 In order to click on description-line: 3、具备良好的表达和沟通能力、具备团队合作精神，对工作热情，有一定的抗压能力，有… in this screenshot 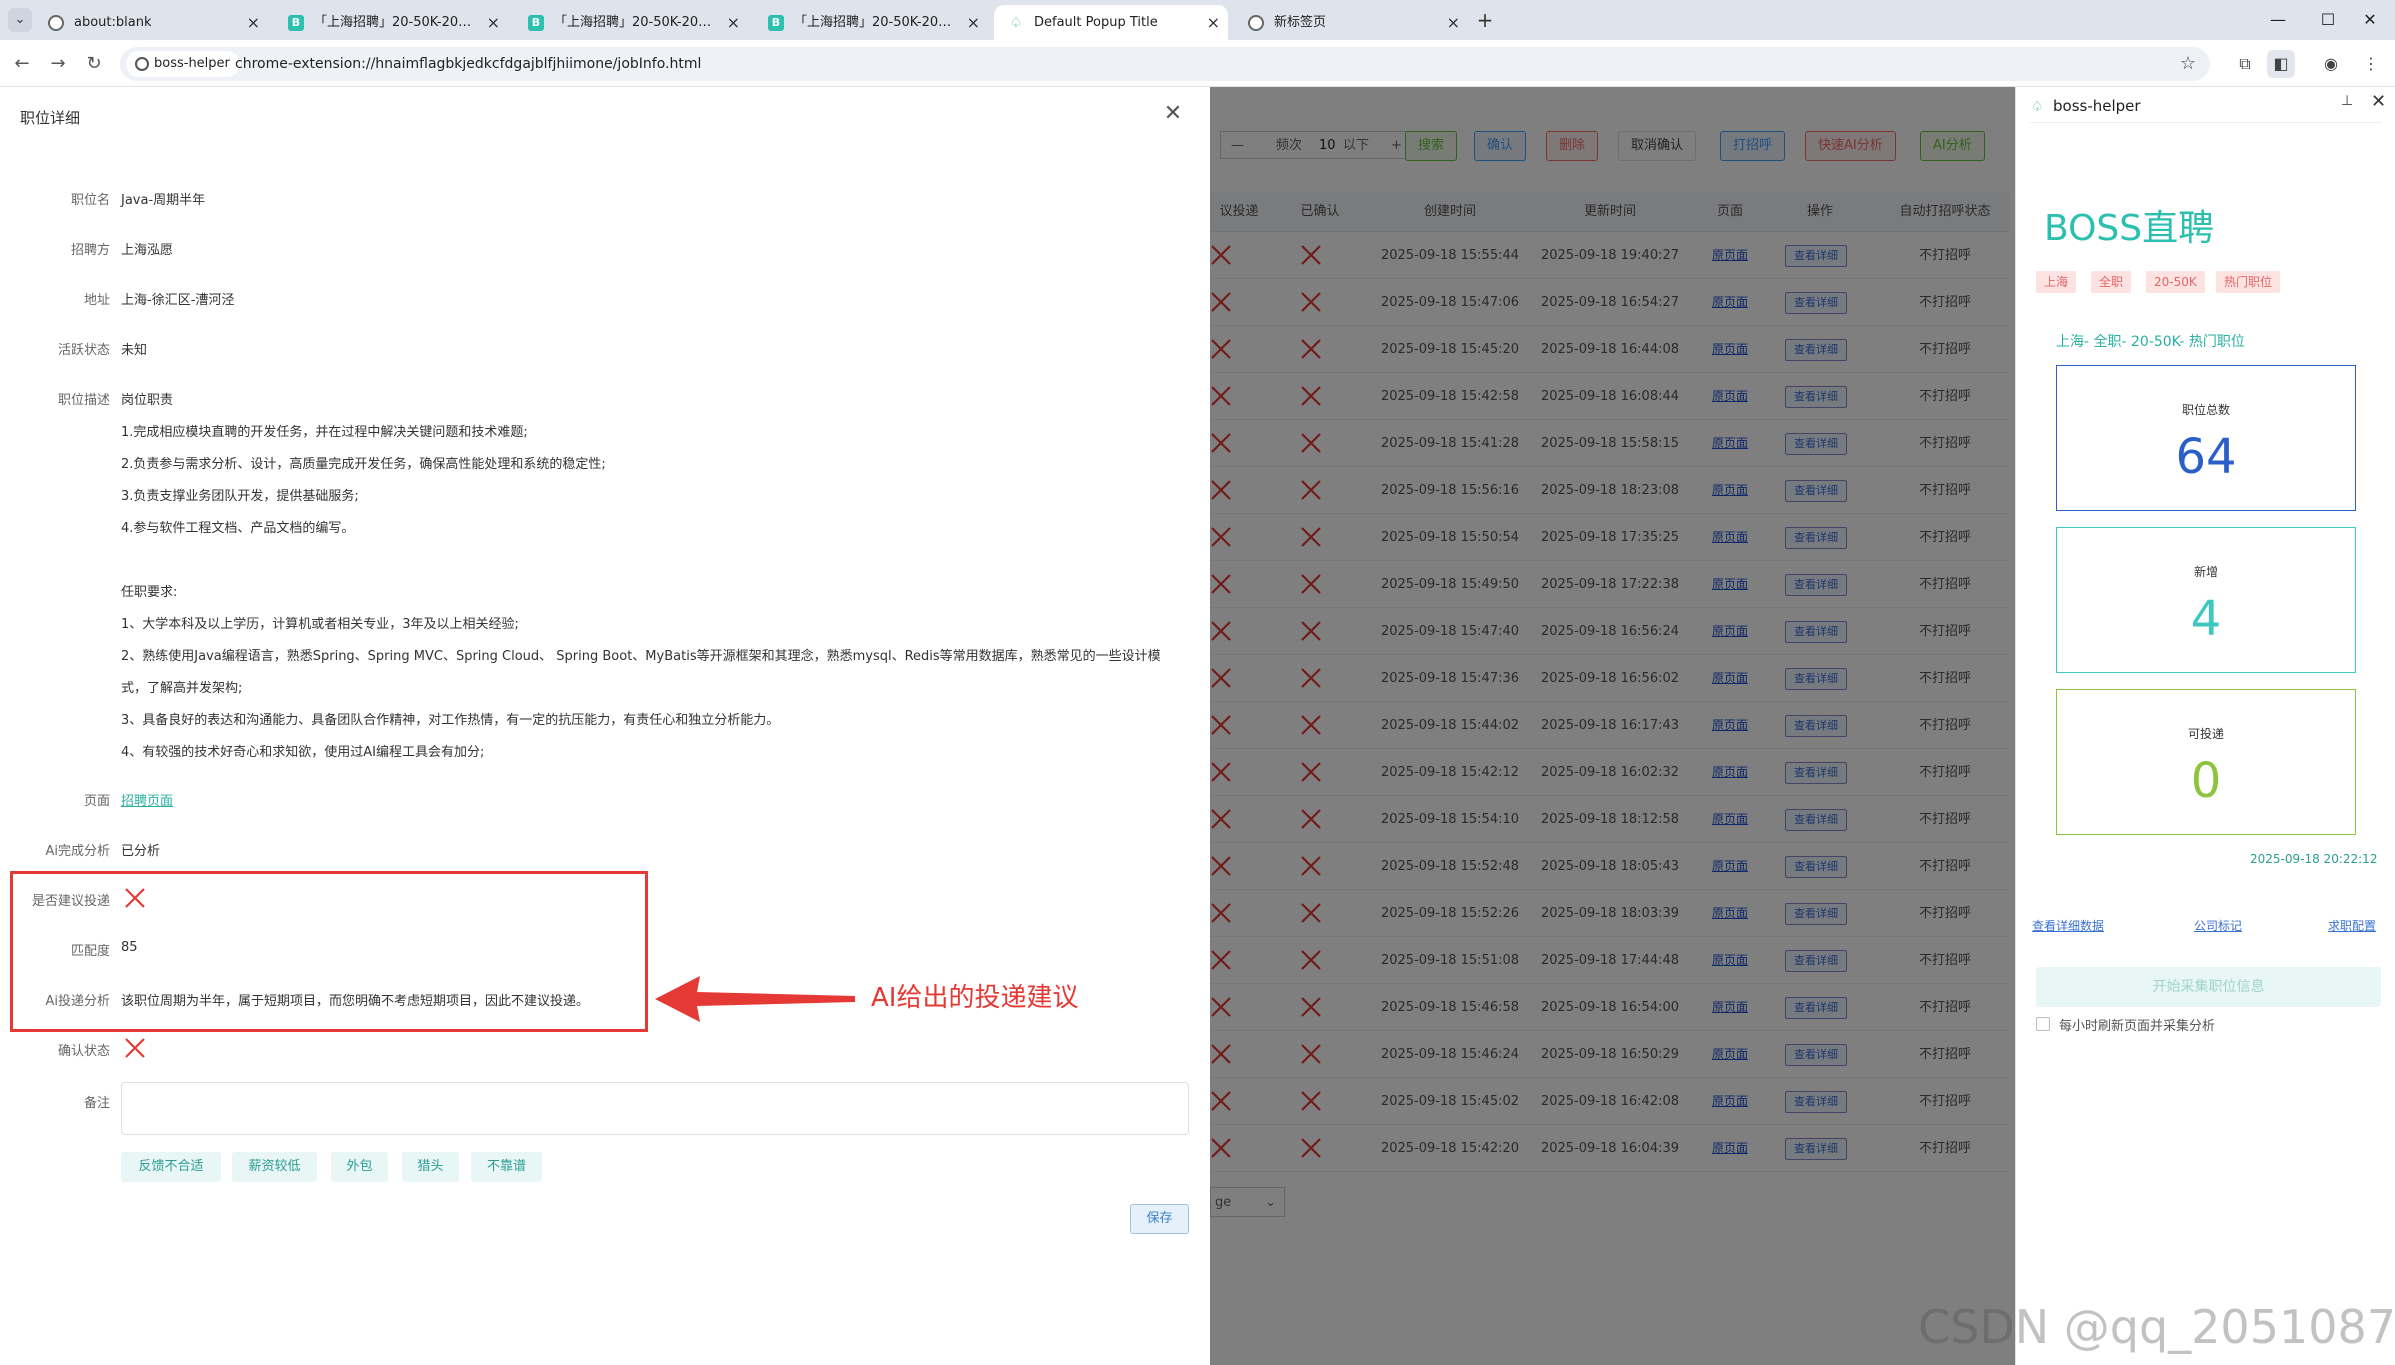, I will do `click(450, 720)`.